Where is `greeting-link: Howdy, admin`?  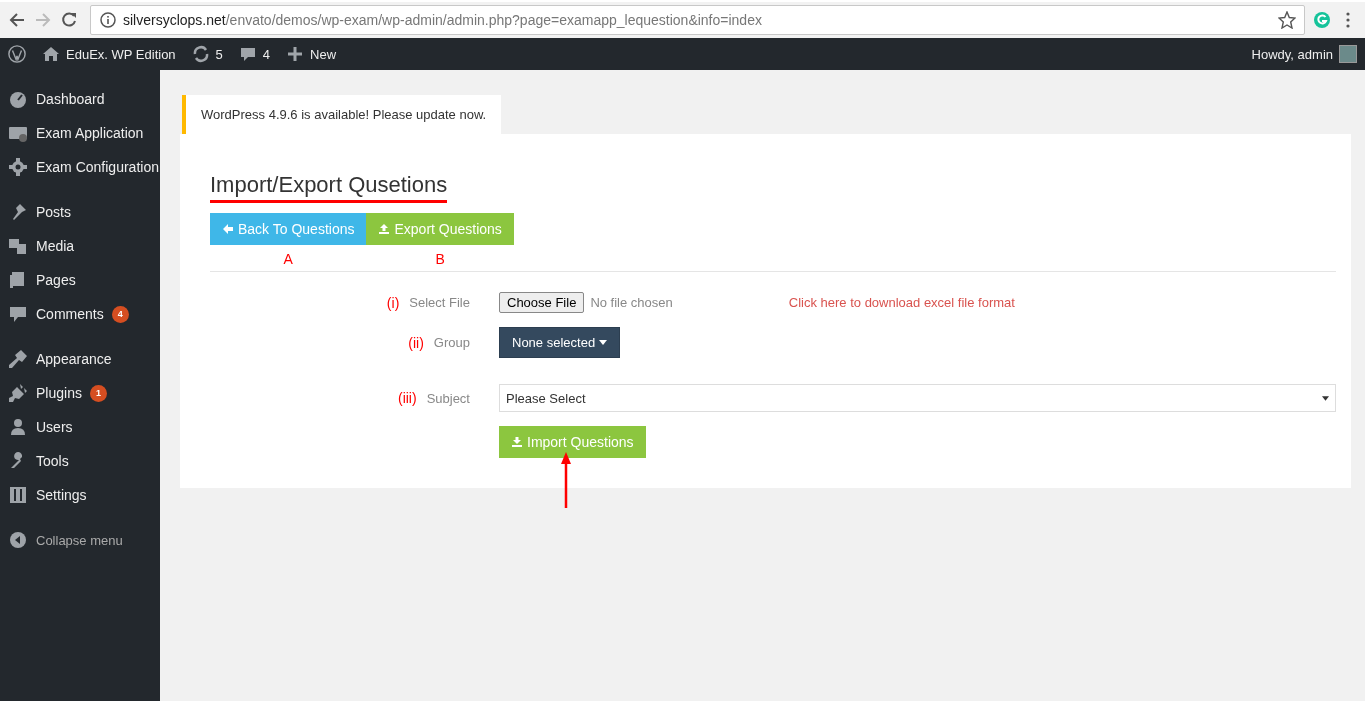
greeting-link: Howdy, admin is located at coordinates (1292, 54).